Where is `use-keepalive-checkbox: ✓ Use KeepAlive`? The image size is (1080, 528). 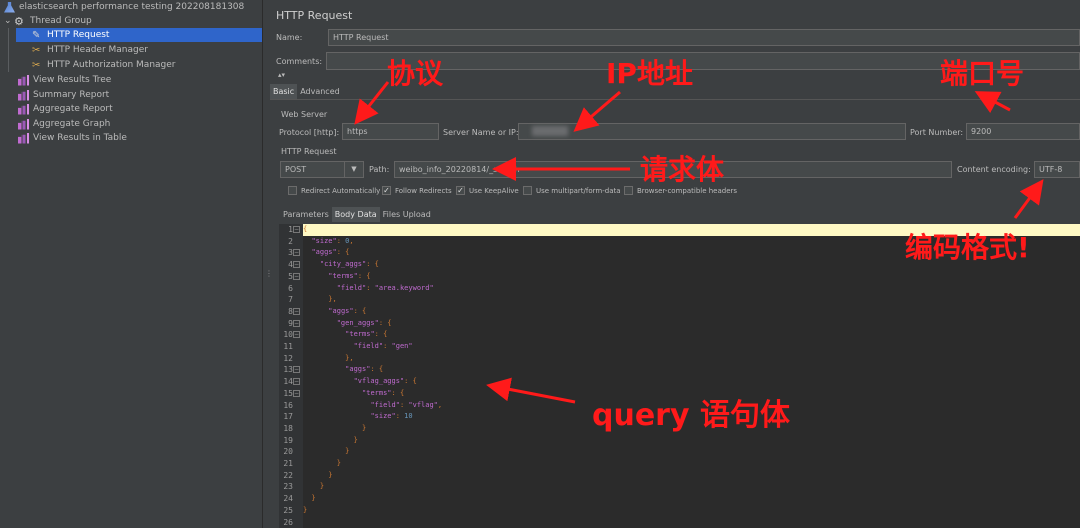 use-keepalive-checkbox: ✓ Use KeepAlive is located at coordinates (487, 190).